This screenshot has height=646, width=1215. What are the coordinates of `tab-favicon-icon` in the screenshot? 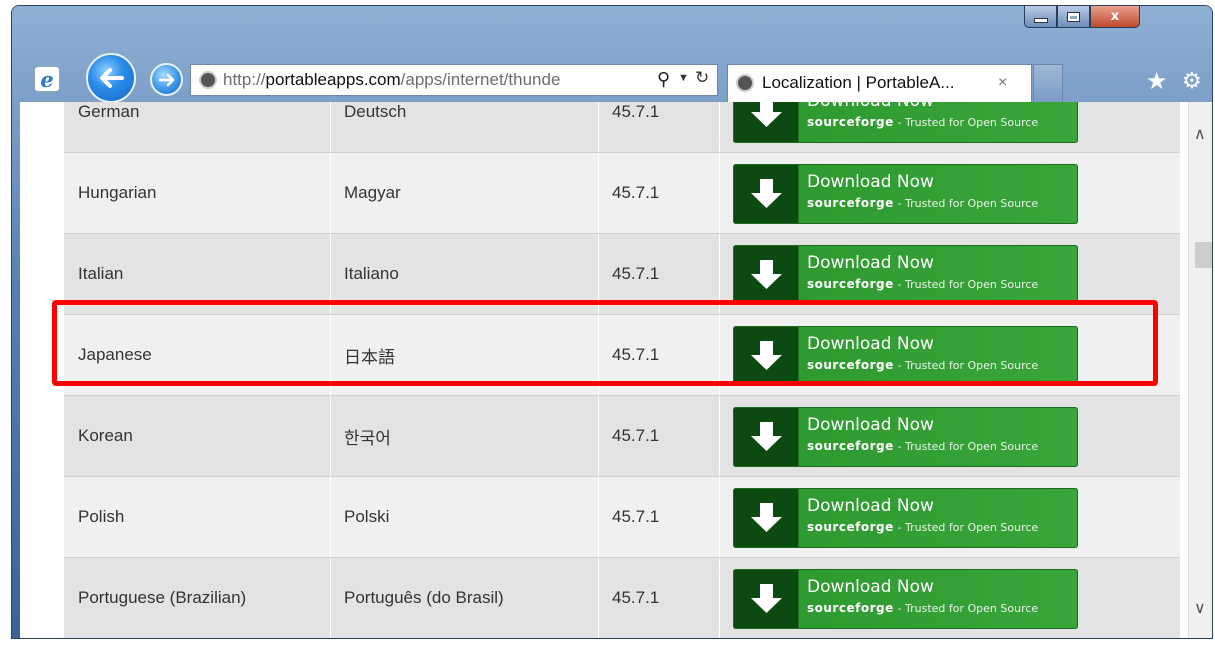 It's located at (745, 83).